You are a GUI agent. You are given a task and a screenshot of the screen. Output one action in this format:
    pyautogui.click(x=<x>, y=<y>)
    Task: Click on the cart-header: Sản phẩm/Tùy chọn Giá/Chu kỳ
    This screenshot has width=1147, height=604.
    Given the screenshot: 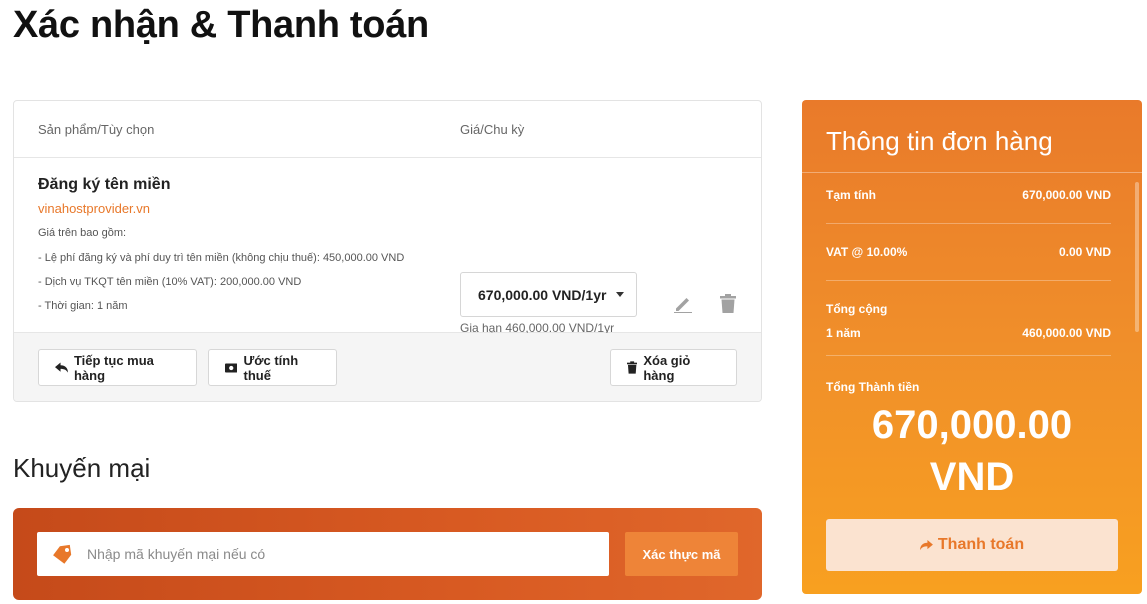 What is the action you would take?
    pyautogui.click(x=387, y=129)
    